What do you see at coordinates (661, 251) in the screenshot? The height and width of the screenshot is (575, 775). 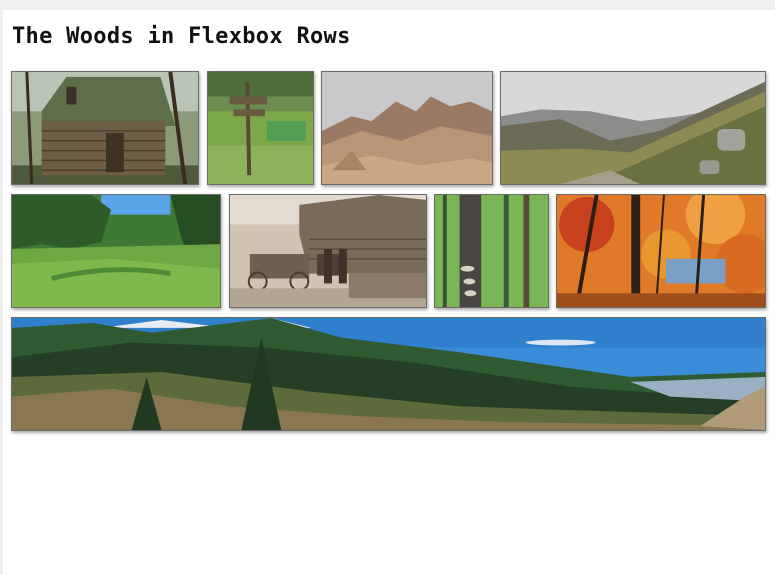 I see `autumn-forest-photo` at bounding box center [661, 251].